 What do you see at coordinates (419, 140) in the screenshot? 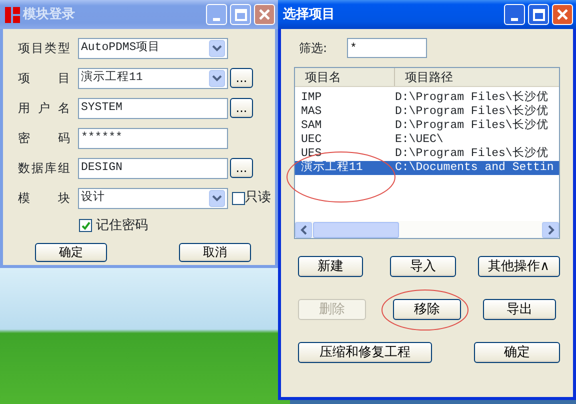
I see `table-cell-text: E:\UEC\` at bounding box center [419, 140].